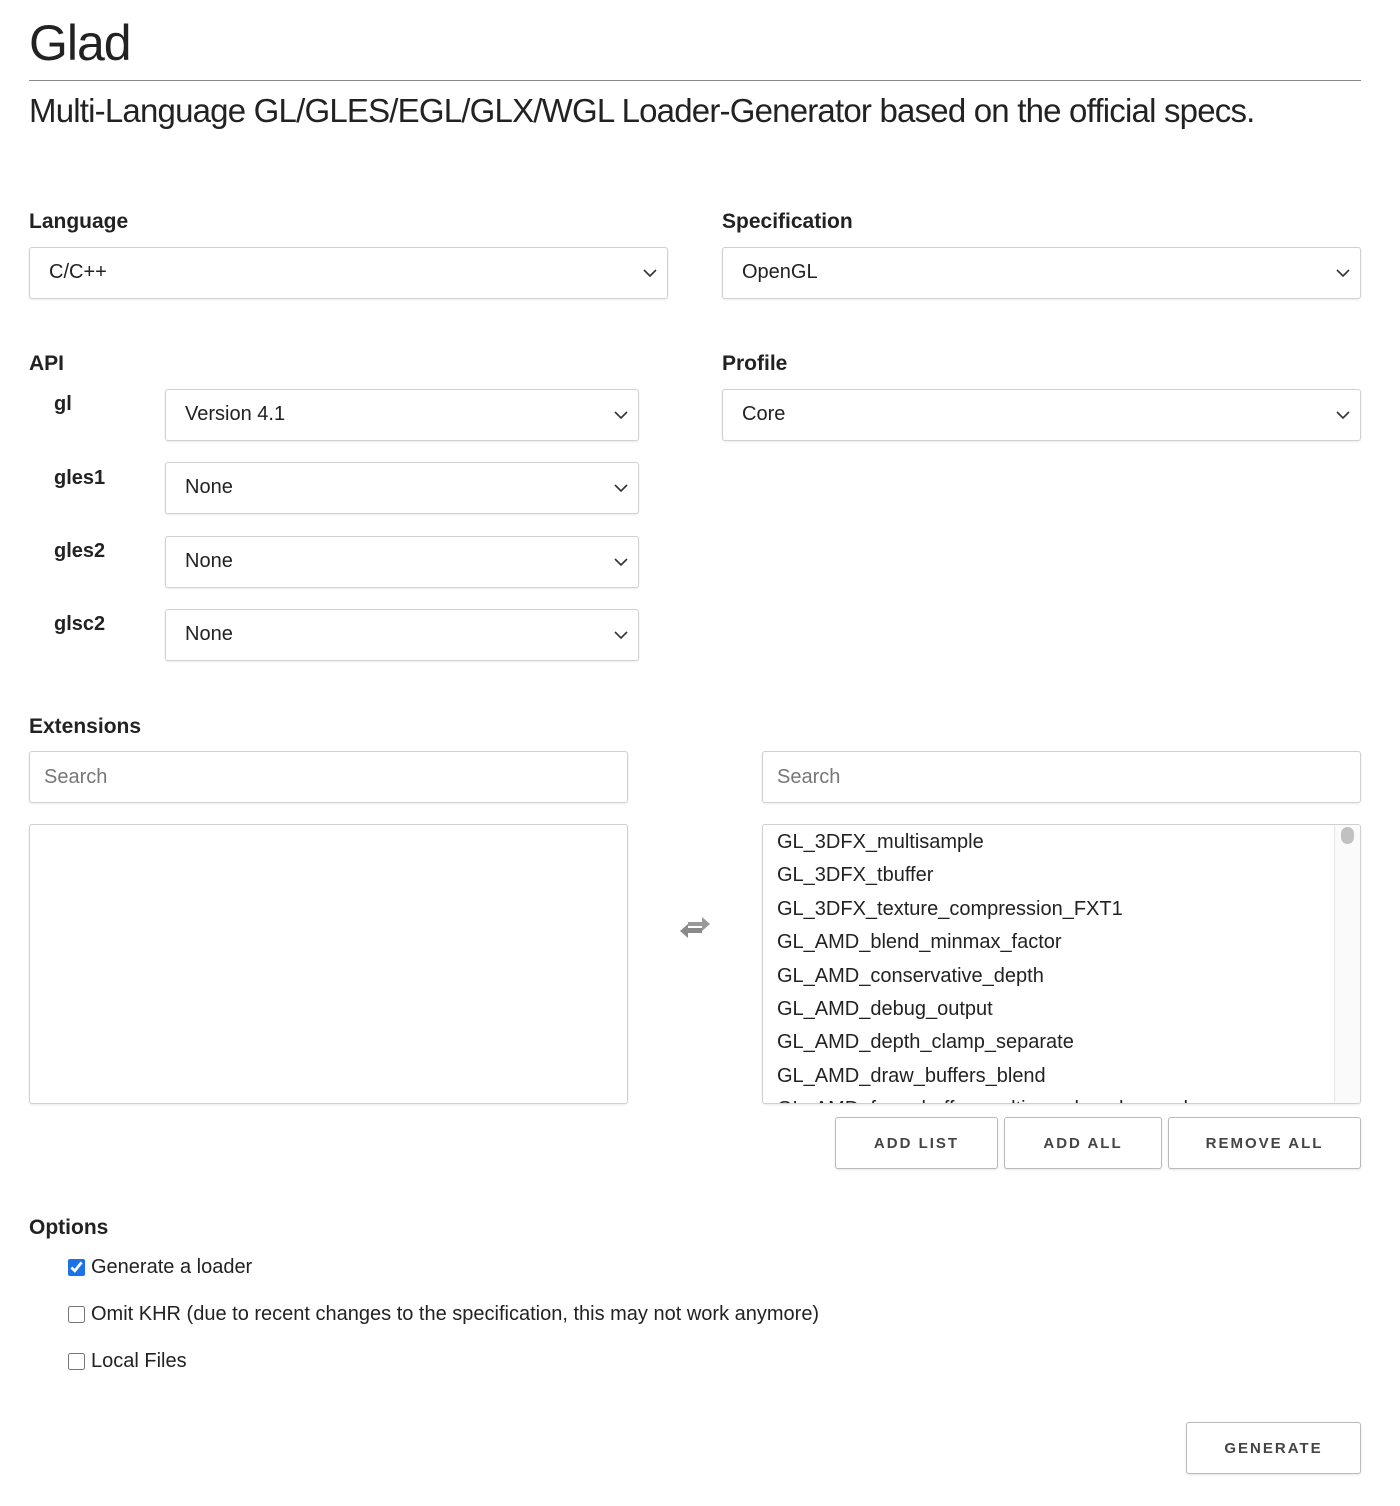  I want to click on api-gl-label: gl, so click(63, 404).